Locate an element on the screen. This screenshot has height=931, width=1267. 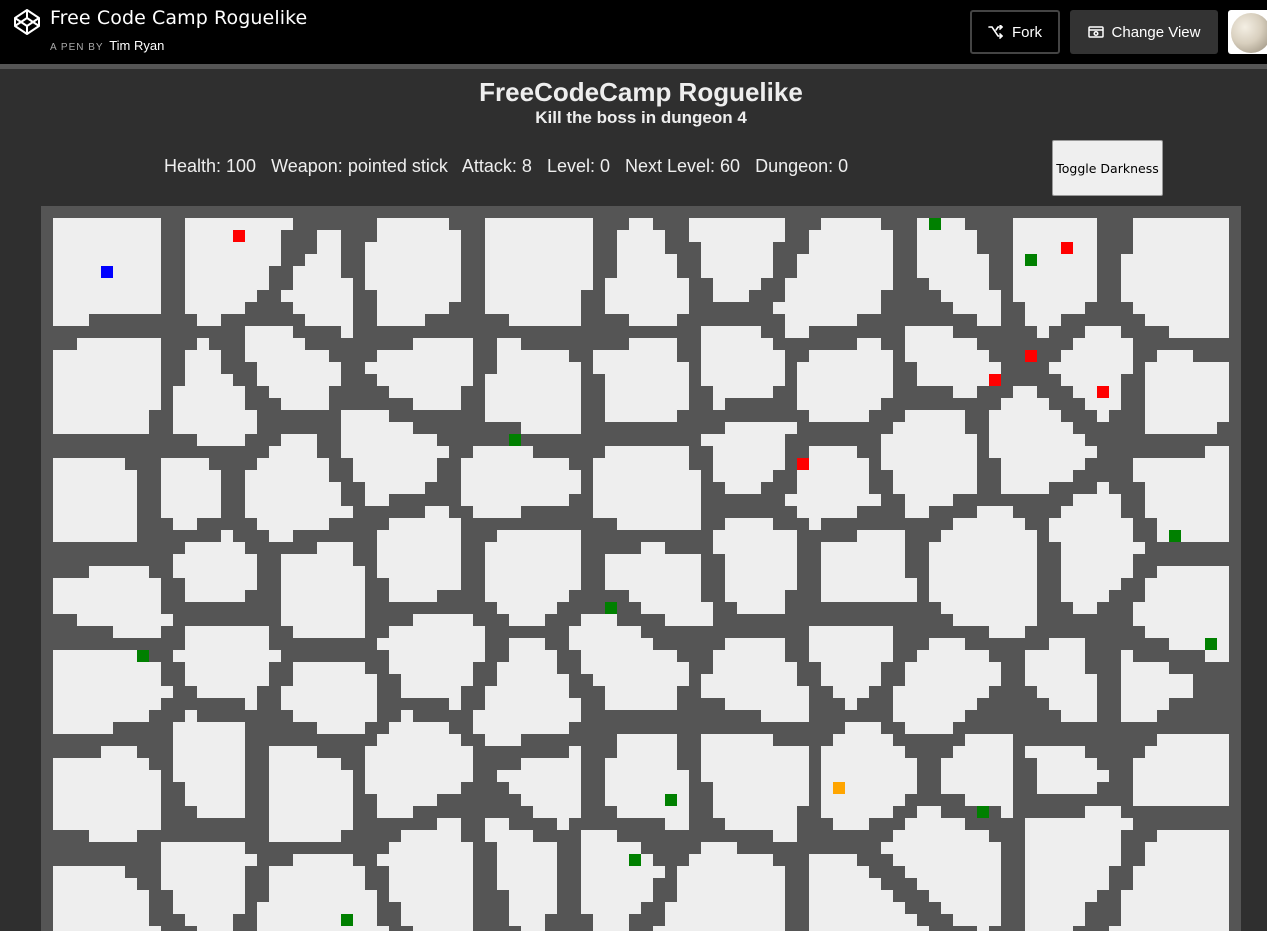
codepen-logo-icon is located at coordinates (27, 22).